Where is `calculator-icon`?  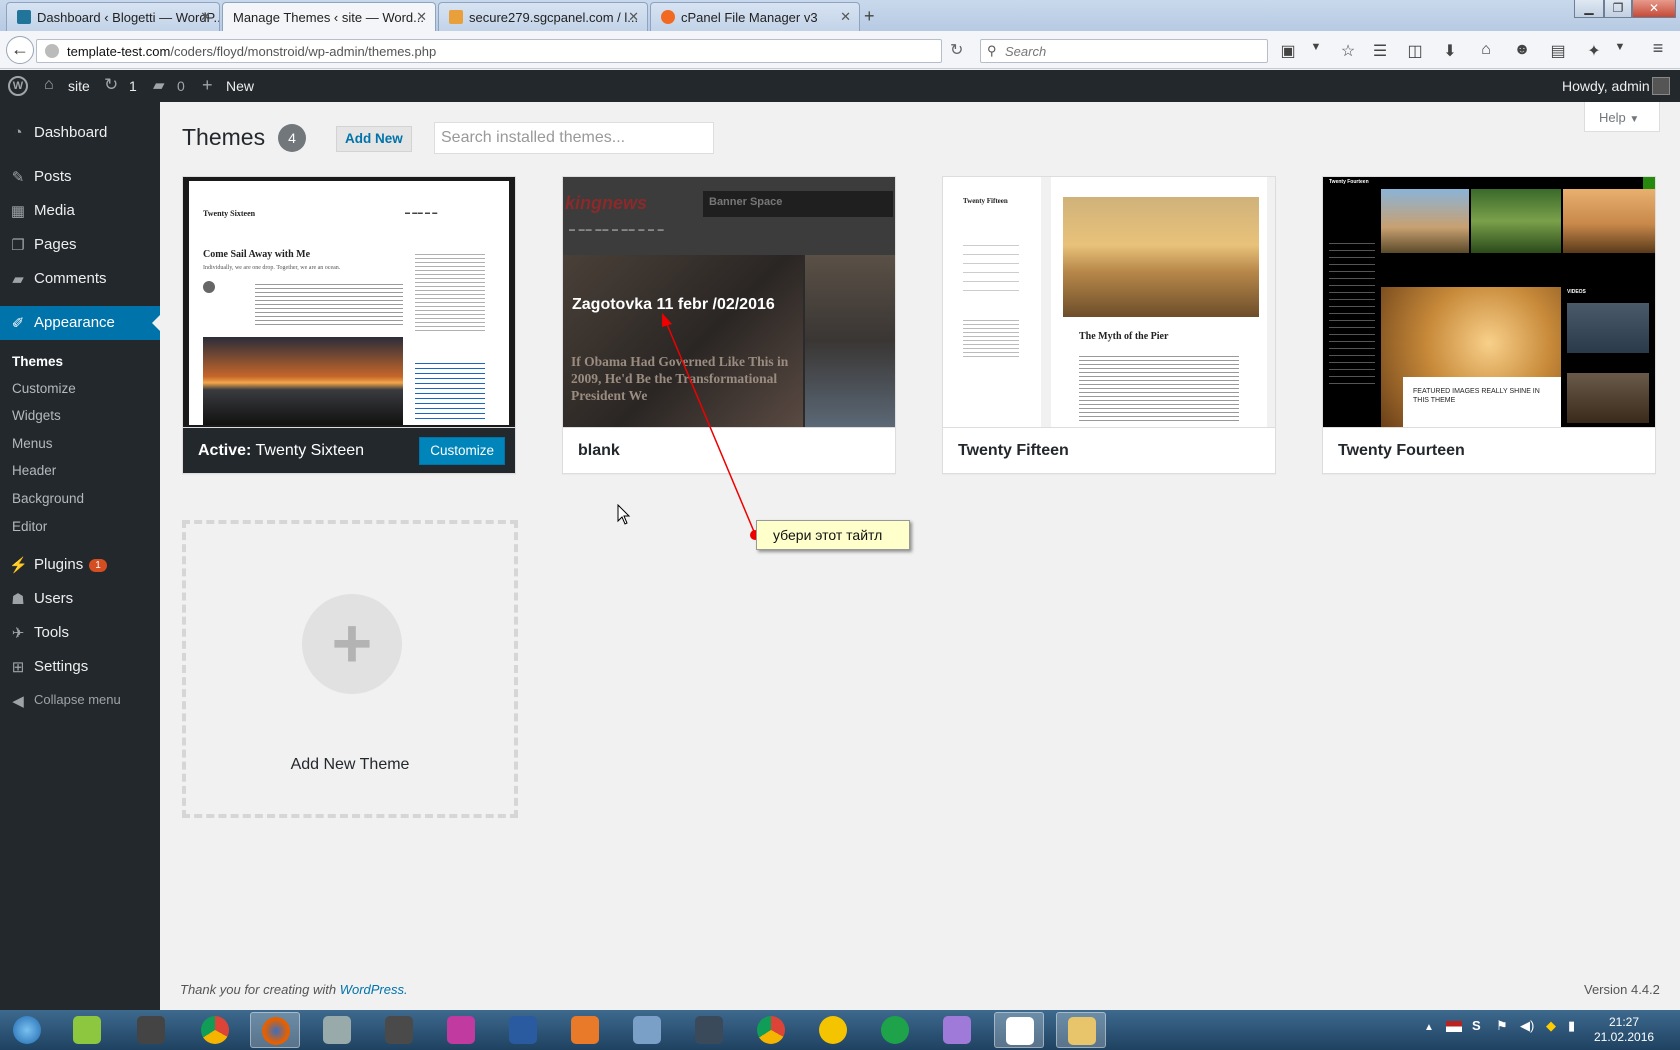
calculator-icon is located at coordinates (647, 1030).